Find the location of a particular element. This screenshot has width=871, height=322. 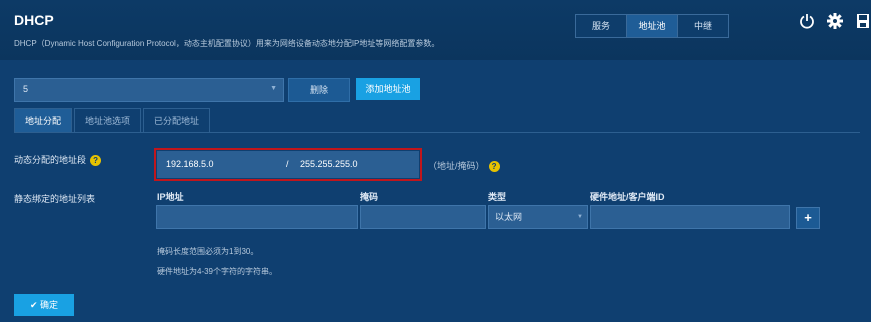

gear-icon is located at coordinates (835, 21).